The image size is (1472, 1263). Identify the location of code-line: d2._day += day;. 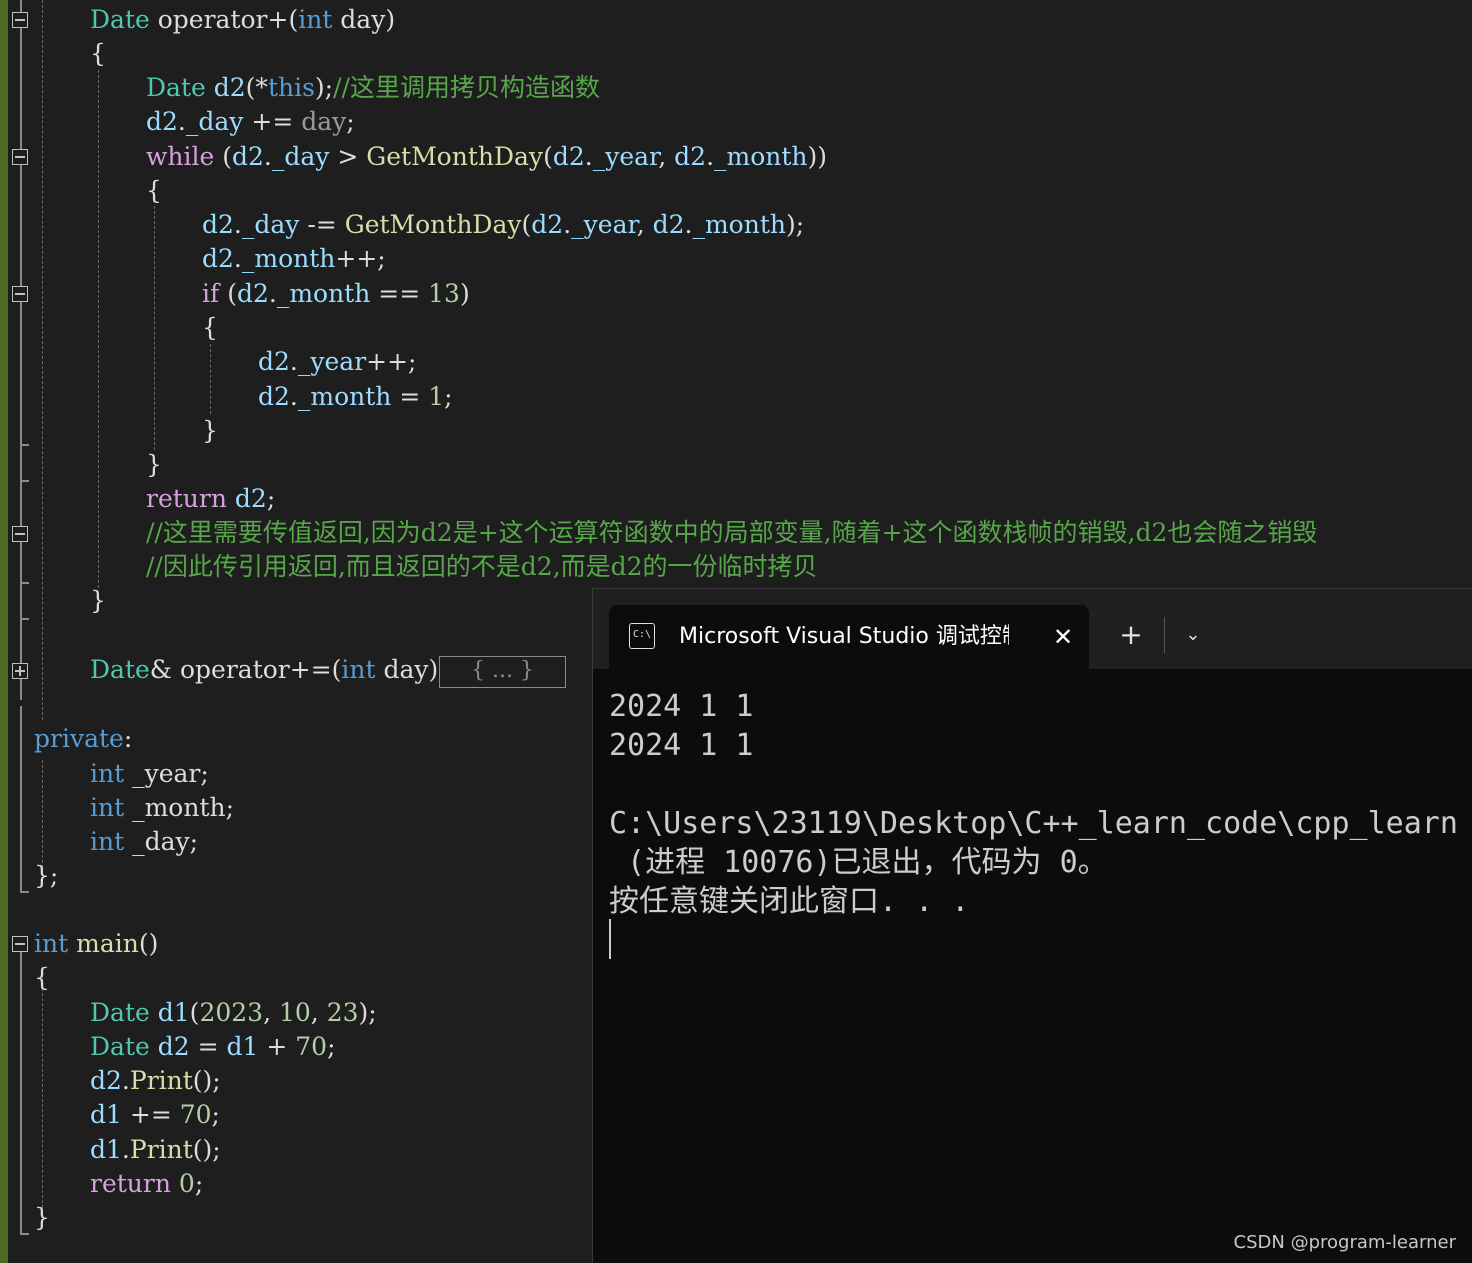
(250, 122).